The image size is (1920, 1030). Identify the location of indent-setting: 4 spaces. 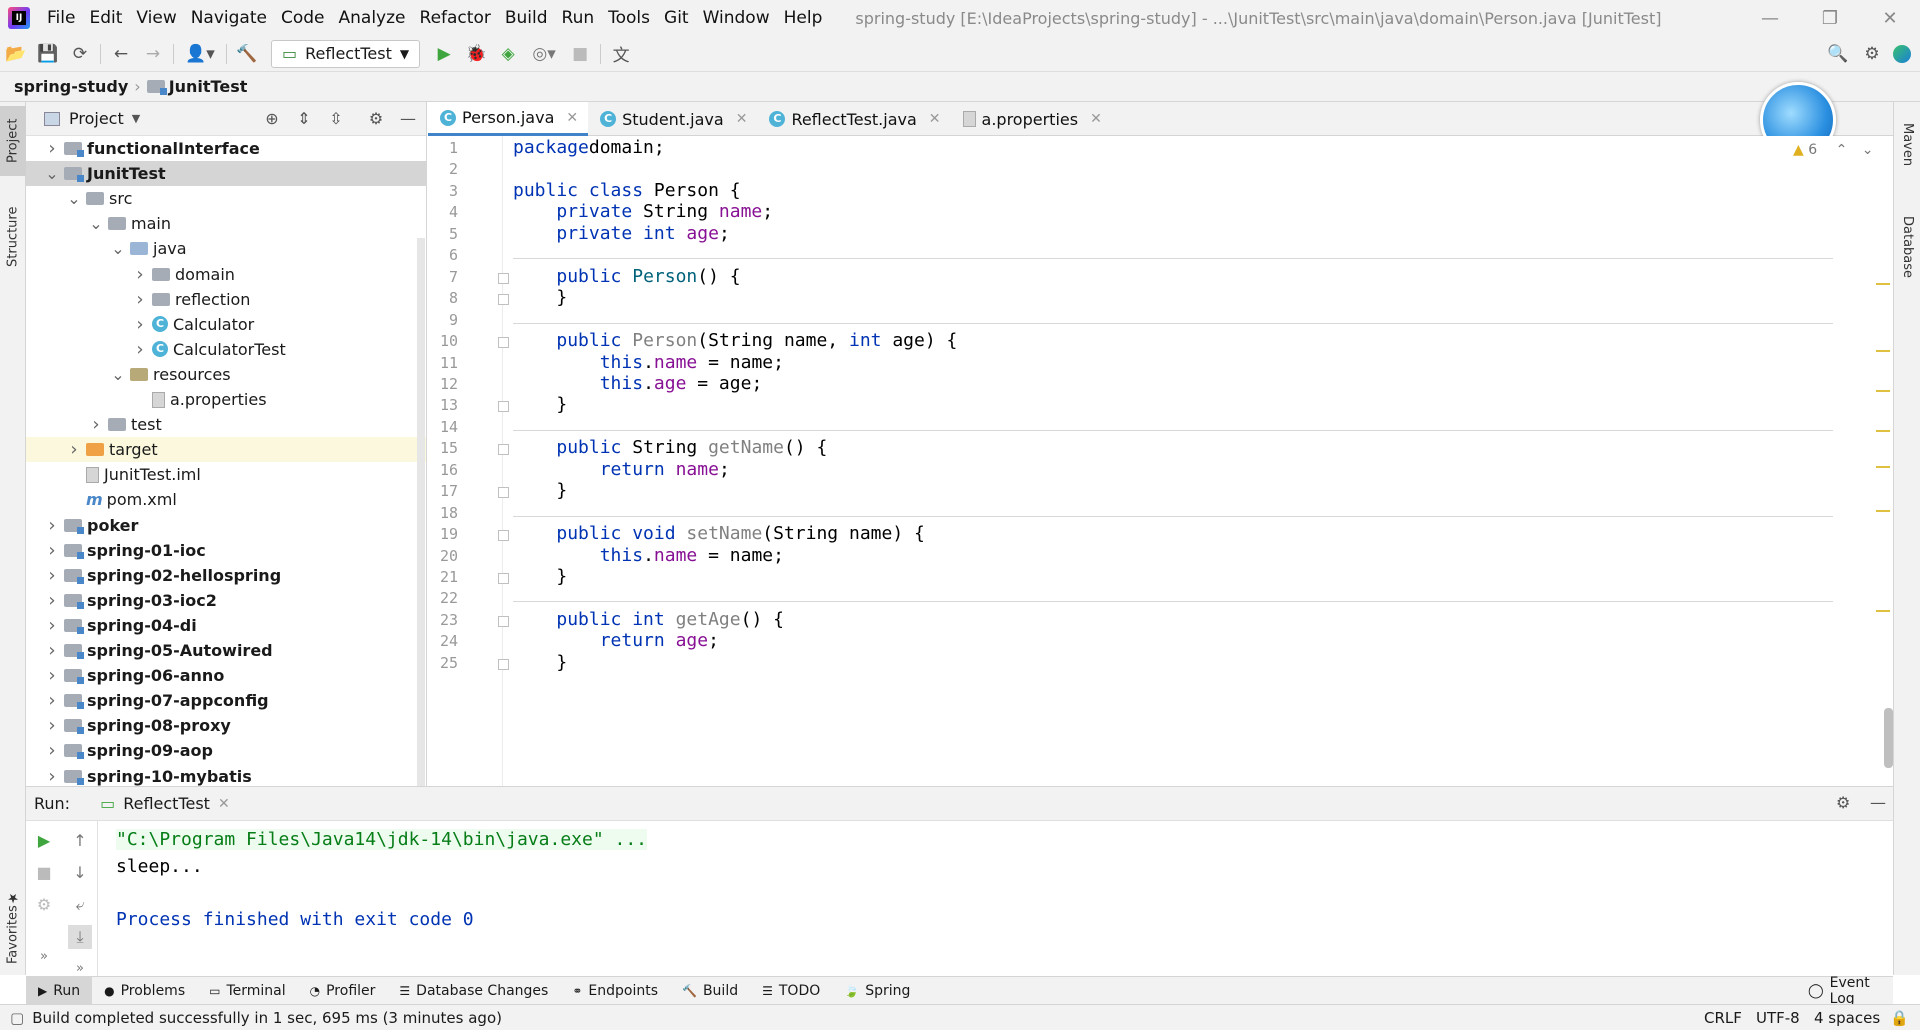
(1847, 1018).